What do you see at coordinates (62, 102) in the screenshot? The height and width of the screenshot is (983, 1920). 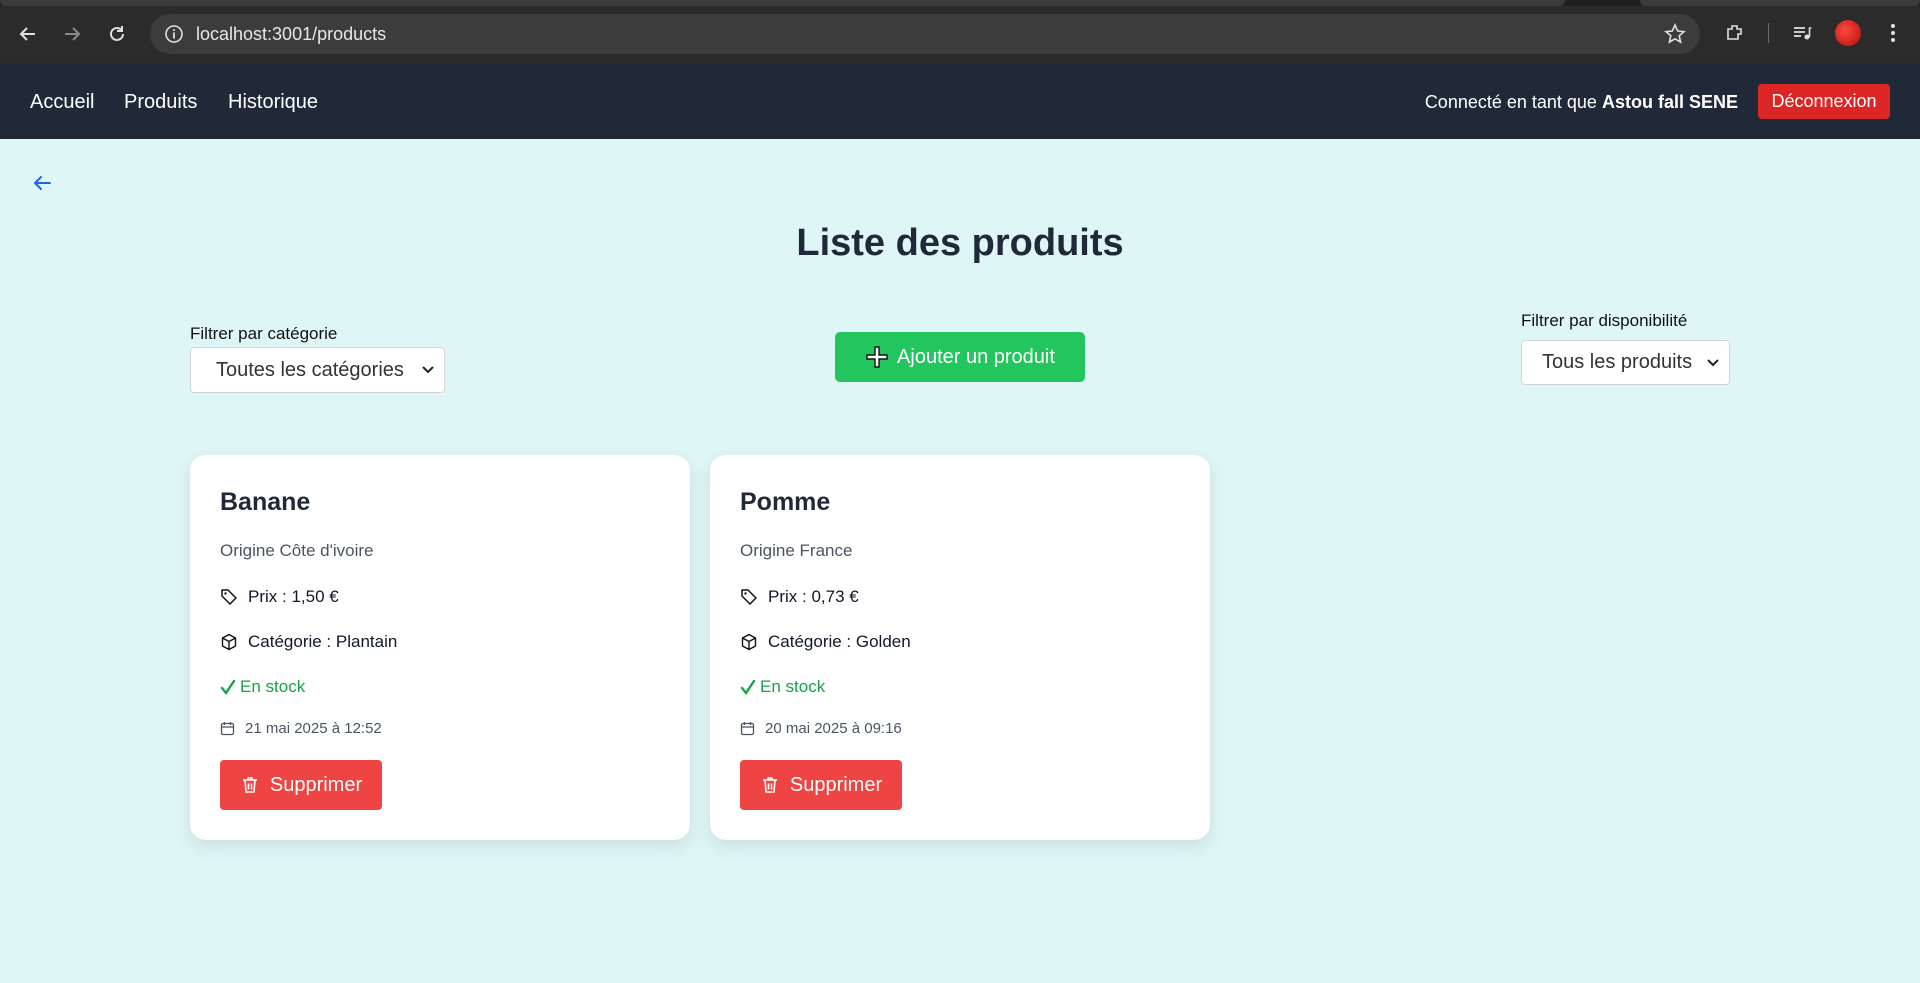 I see `nav-link-accueil: Accueil` at bounding box center [62, 102].